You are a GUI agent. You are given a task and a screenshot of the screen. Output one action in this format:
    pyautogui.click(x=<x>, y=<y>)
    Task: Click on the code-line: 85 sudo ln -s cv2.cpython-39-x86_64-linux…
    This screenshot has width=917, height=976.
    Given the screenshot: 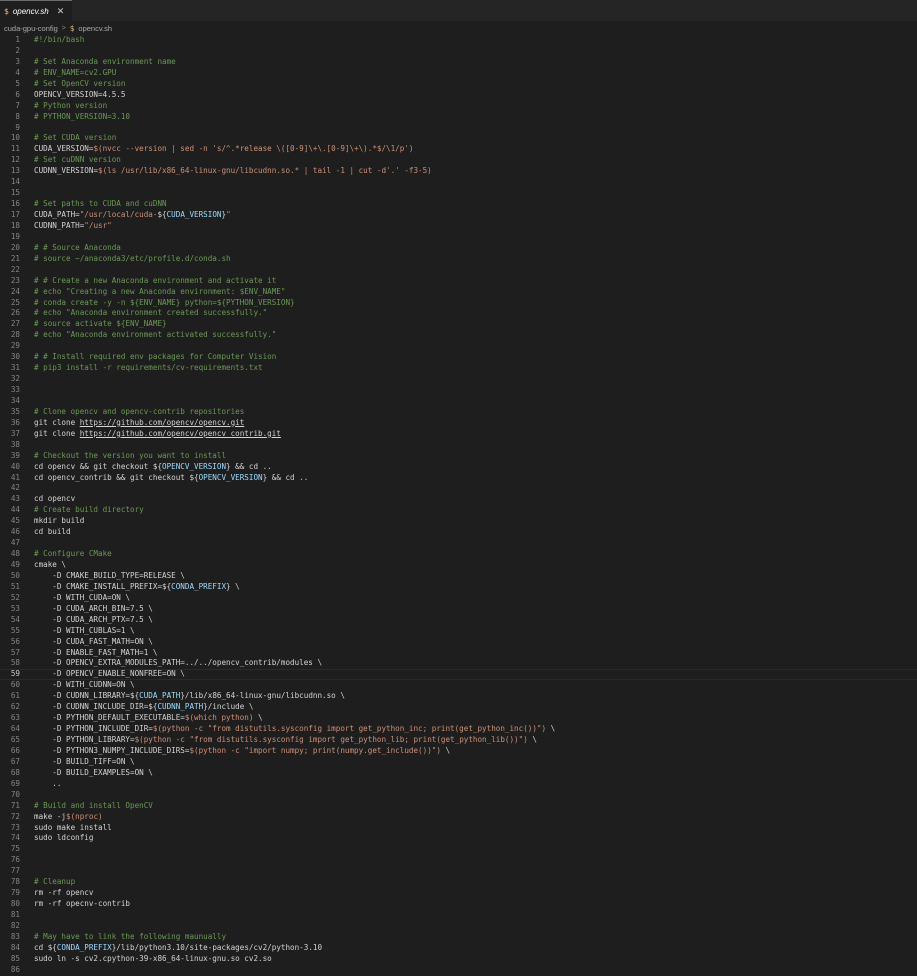 What is the action you would take?
    pyautogui.click(x=458, y=959)
    